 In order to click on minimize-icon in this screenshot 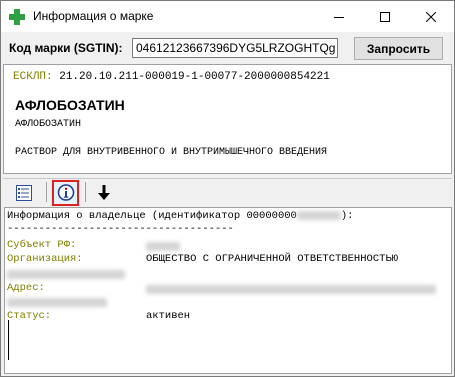, I will do `click(339, 17)`.